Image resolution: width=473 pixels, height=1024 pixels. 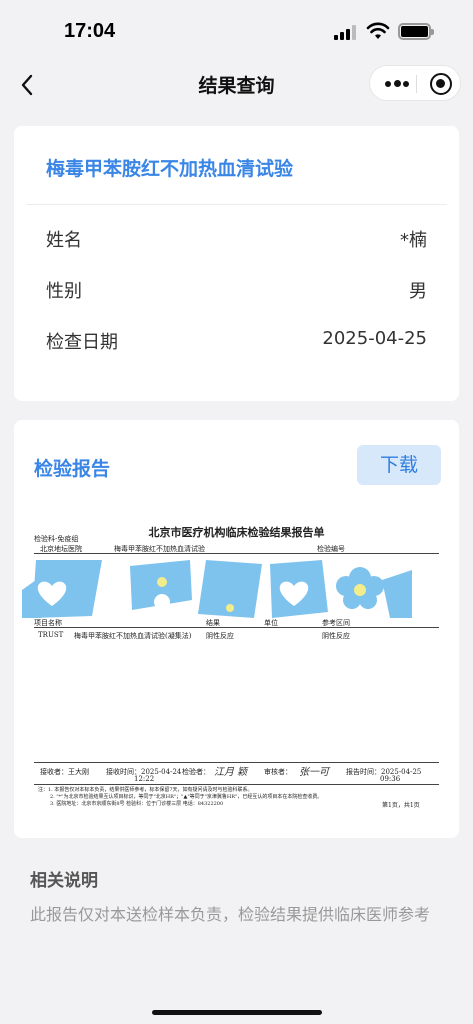 What do you see at coordinates (236, 85) in the screenshot?
I see `nav-bar: 结果查询` at bounding box center [236, 85].